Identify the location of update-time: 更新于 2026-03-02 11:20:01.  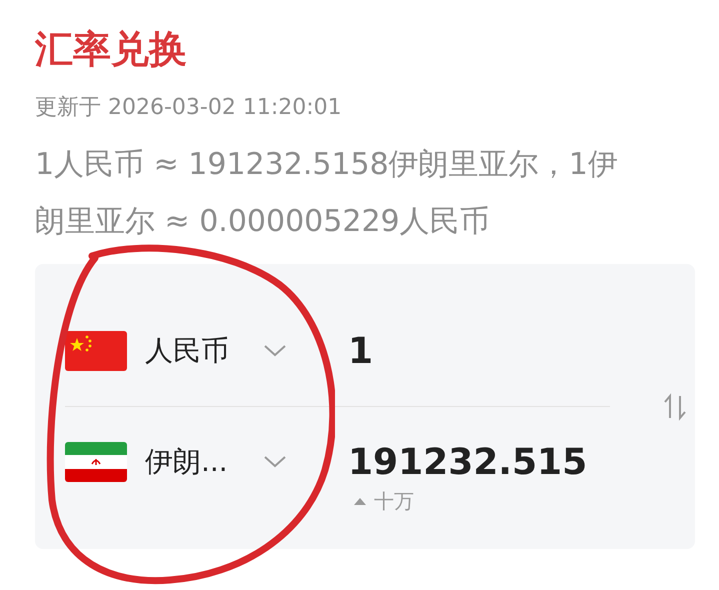
(189, 108).